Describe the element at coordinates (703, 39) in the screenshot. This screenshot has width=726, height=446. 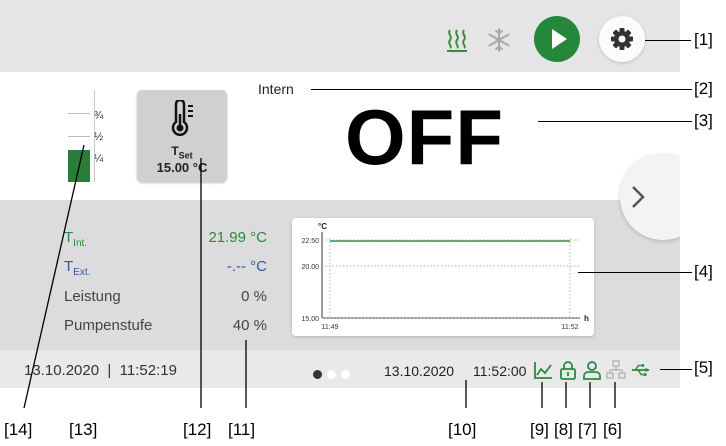
I see `callout-1: [1]` at that location.